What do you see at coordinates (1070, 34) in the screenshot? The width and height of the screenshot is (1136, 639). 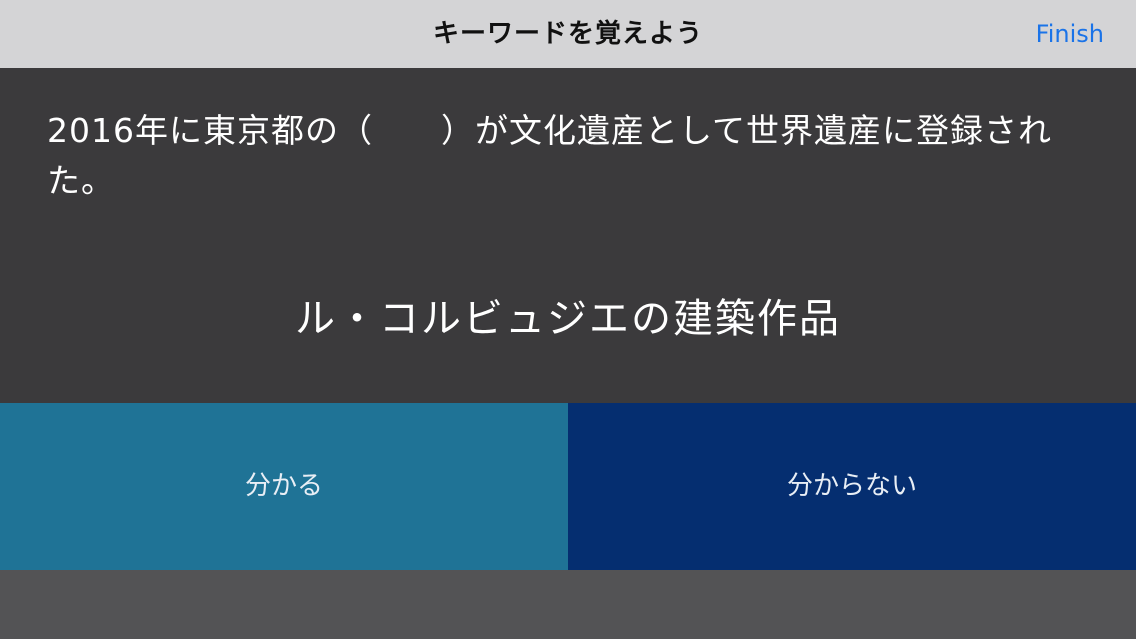 I see `finish-button: Finish` at bounding box center [1070, 34].